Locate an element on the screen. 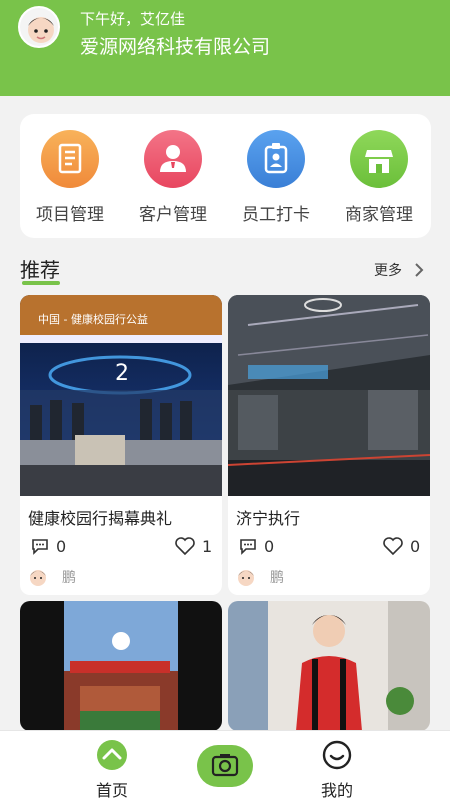 The height and width of the screenshot is (800, 450). home-icon is located at coordinates (112, 755).